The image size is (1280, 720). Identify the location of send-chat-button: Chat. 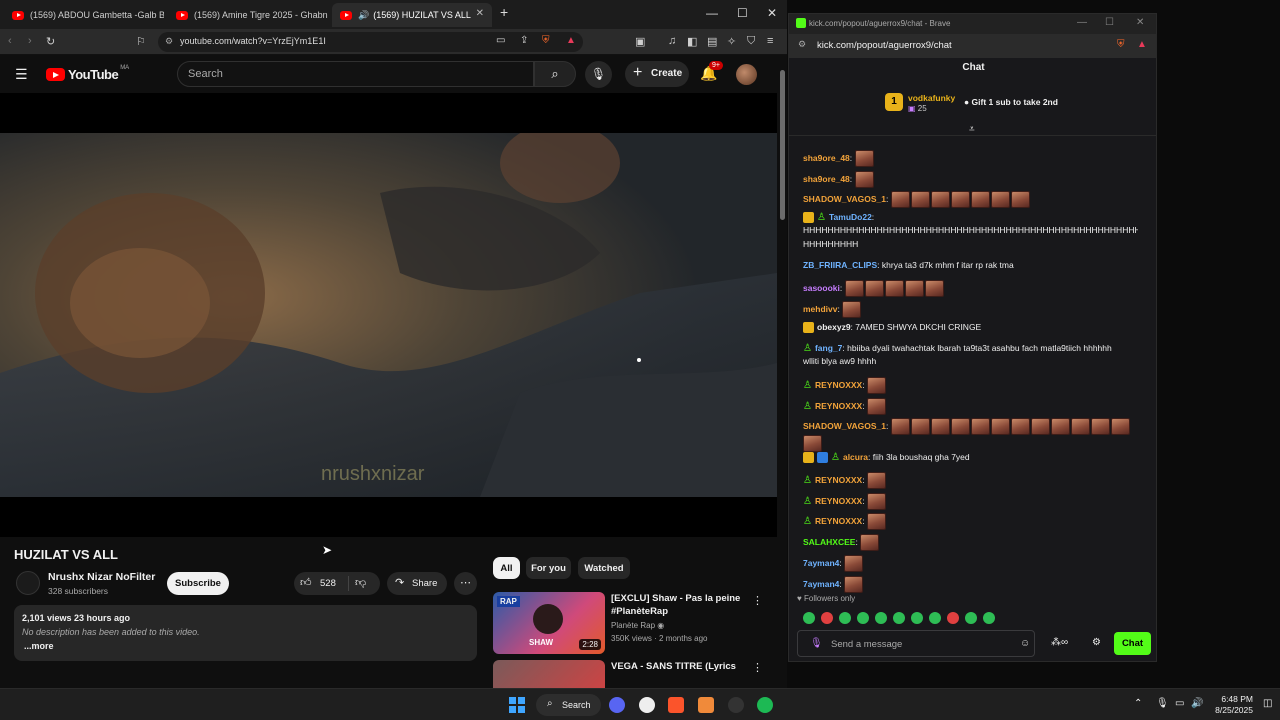
(1132, 643).